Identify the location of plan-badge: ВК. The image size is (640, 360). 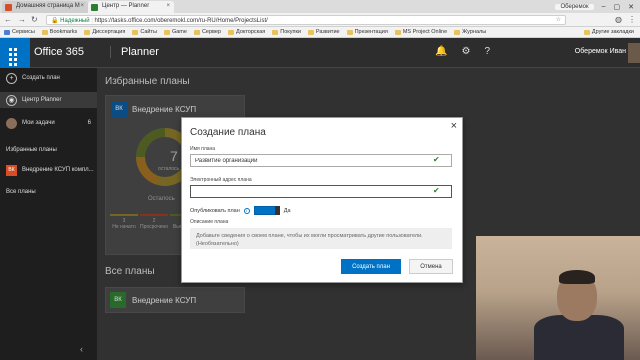
(11, 170).